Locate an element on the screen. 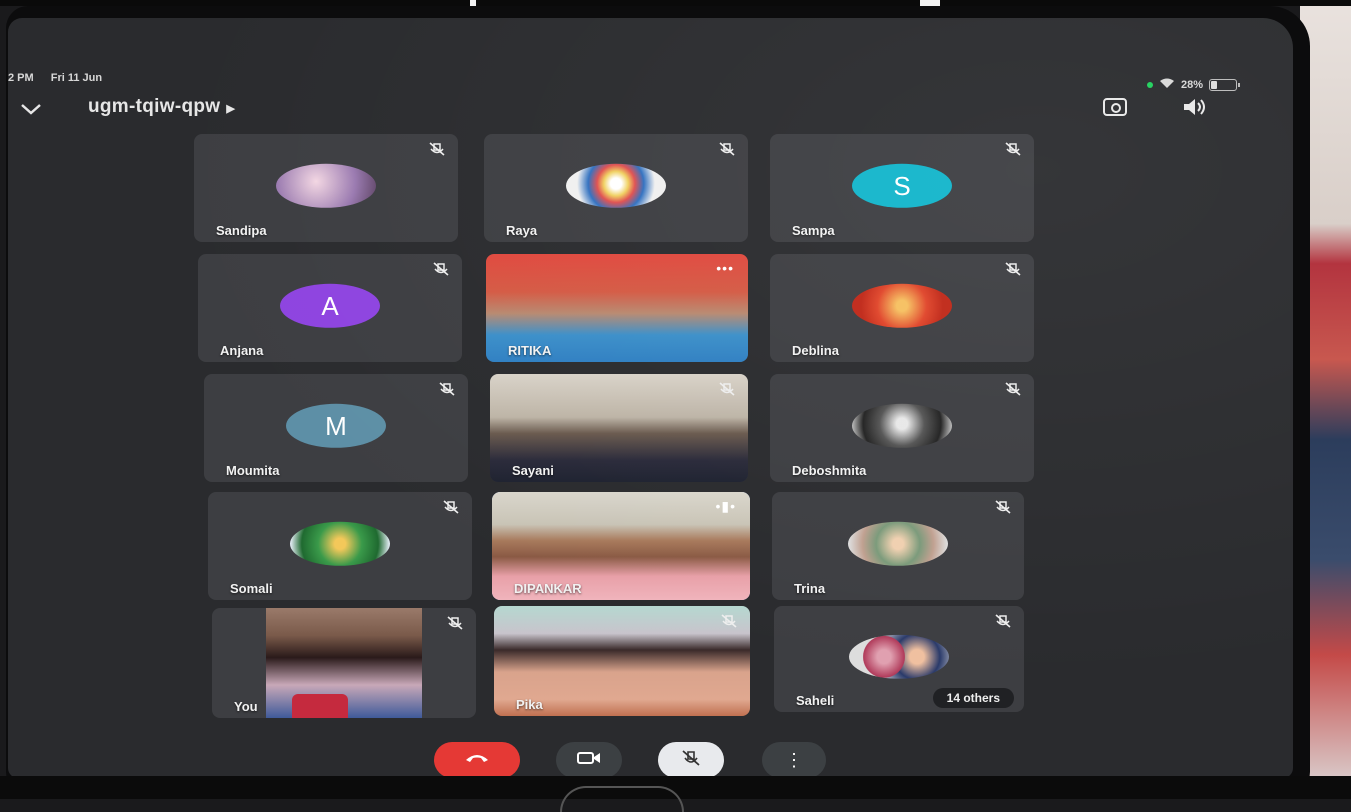 This screenshot has height=812, width=1351. others-count-badge: 14 others is located at coordinates (973, 698).